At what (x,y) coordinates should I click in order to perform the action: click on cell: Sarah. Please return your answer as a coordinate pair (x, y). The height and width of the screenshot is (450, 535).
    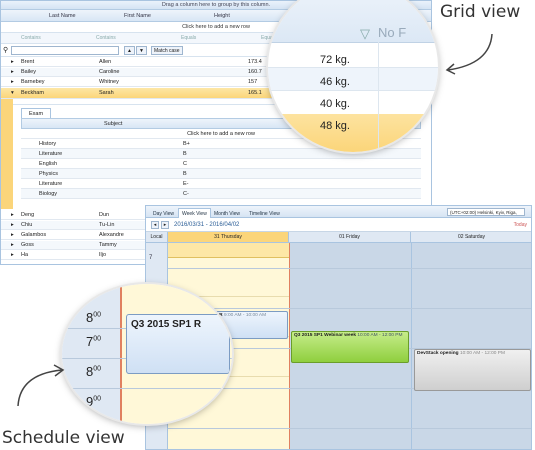
    Looking at the image, I should click on (106, 93).